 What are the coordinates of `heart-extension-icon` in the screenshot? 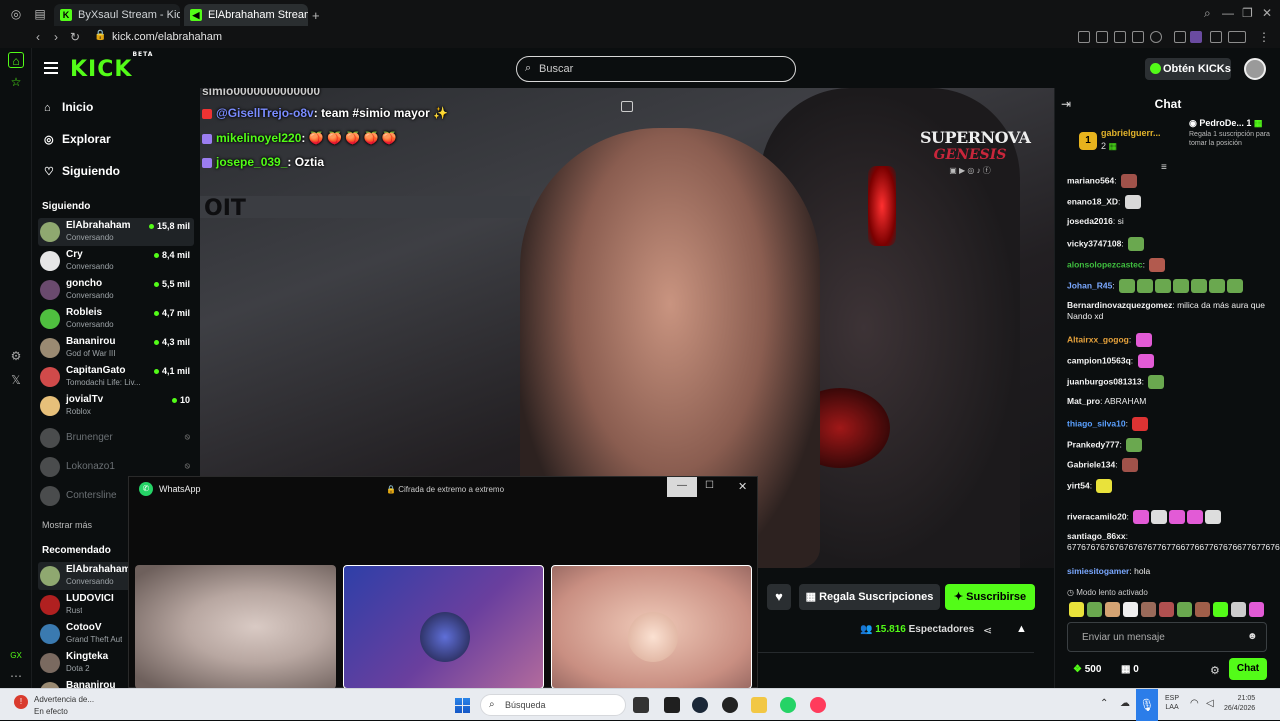 It's located at (1156, 37).